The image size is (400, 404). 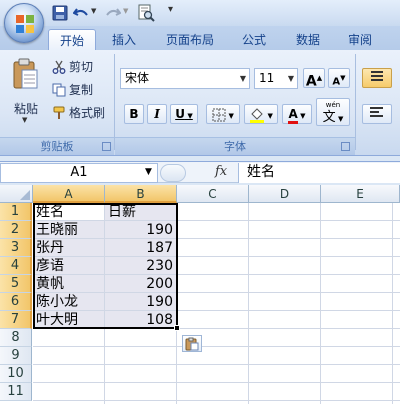 What do you see at coordinates (345, 146) in the screenshot?
I see `font-dialog-launcher-icon` at bounding box center [345, 146].